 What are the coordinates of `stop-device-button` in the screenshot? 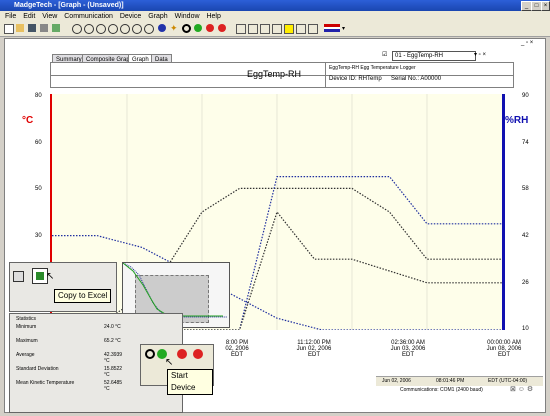 It's located at (182, 354).